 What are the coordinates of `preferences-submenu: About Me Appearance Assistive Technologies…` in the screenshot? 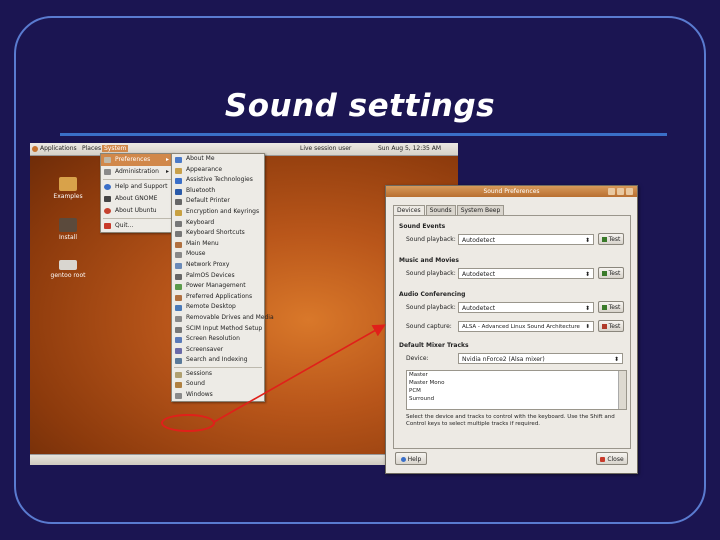 It's located at (222, 277).